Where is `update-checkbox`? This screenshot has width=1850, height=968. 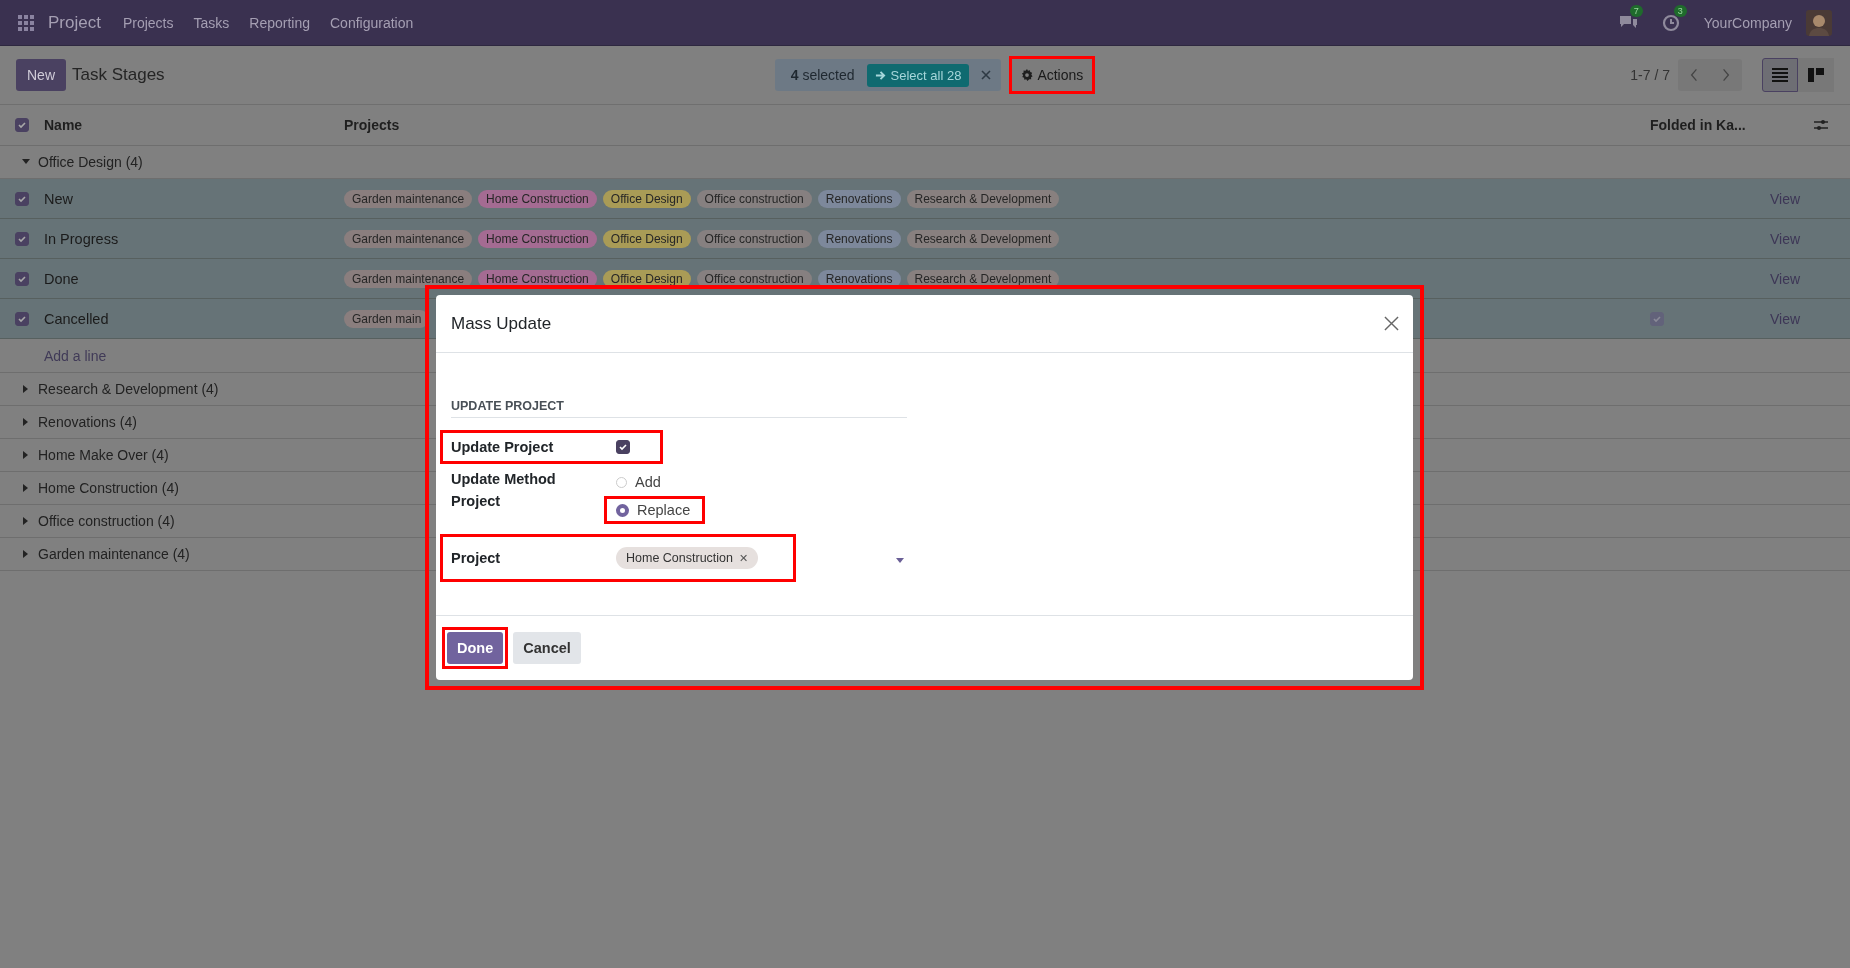
update-checkbox is located at coordinates (623, 447).